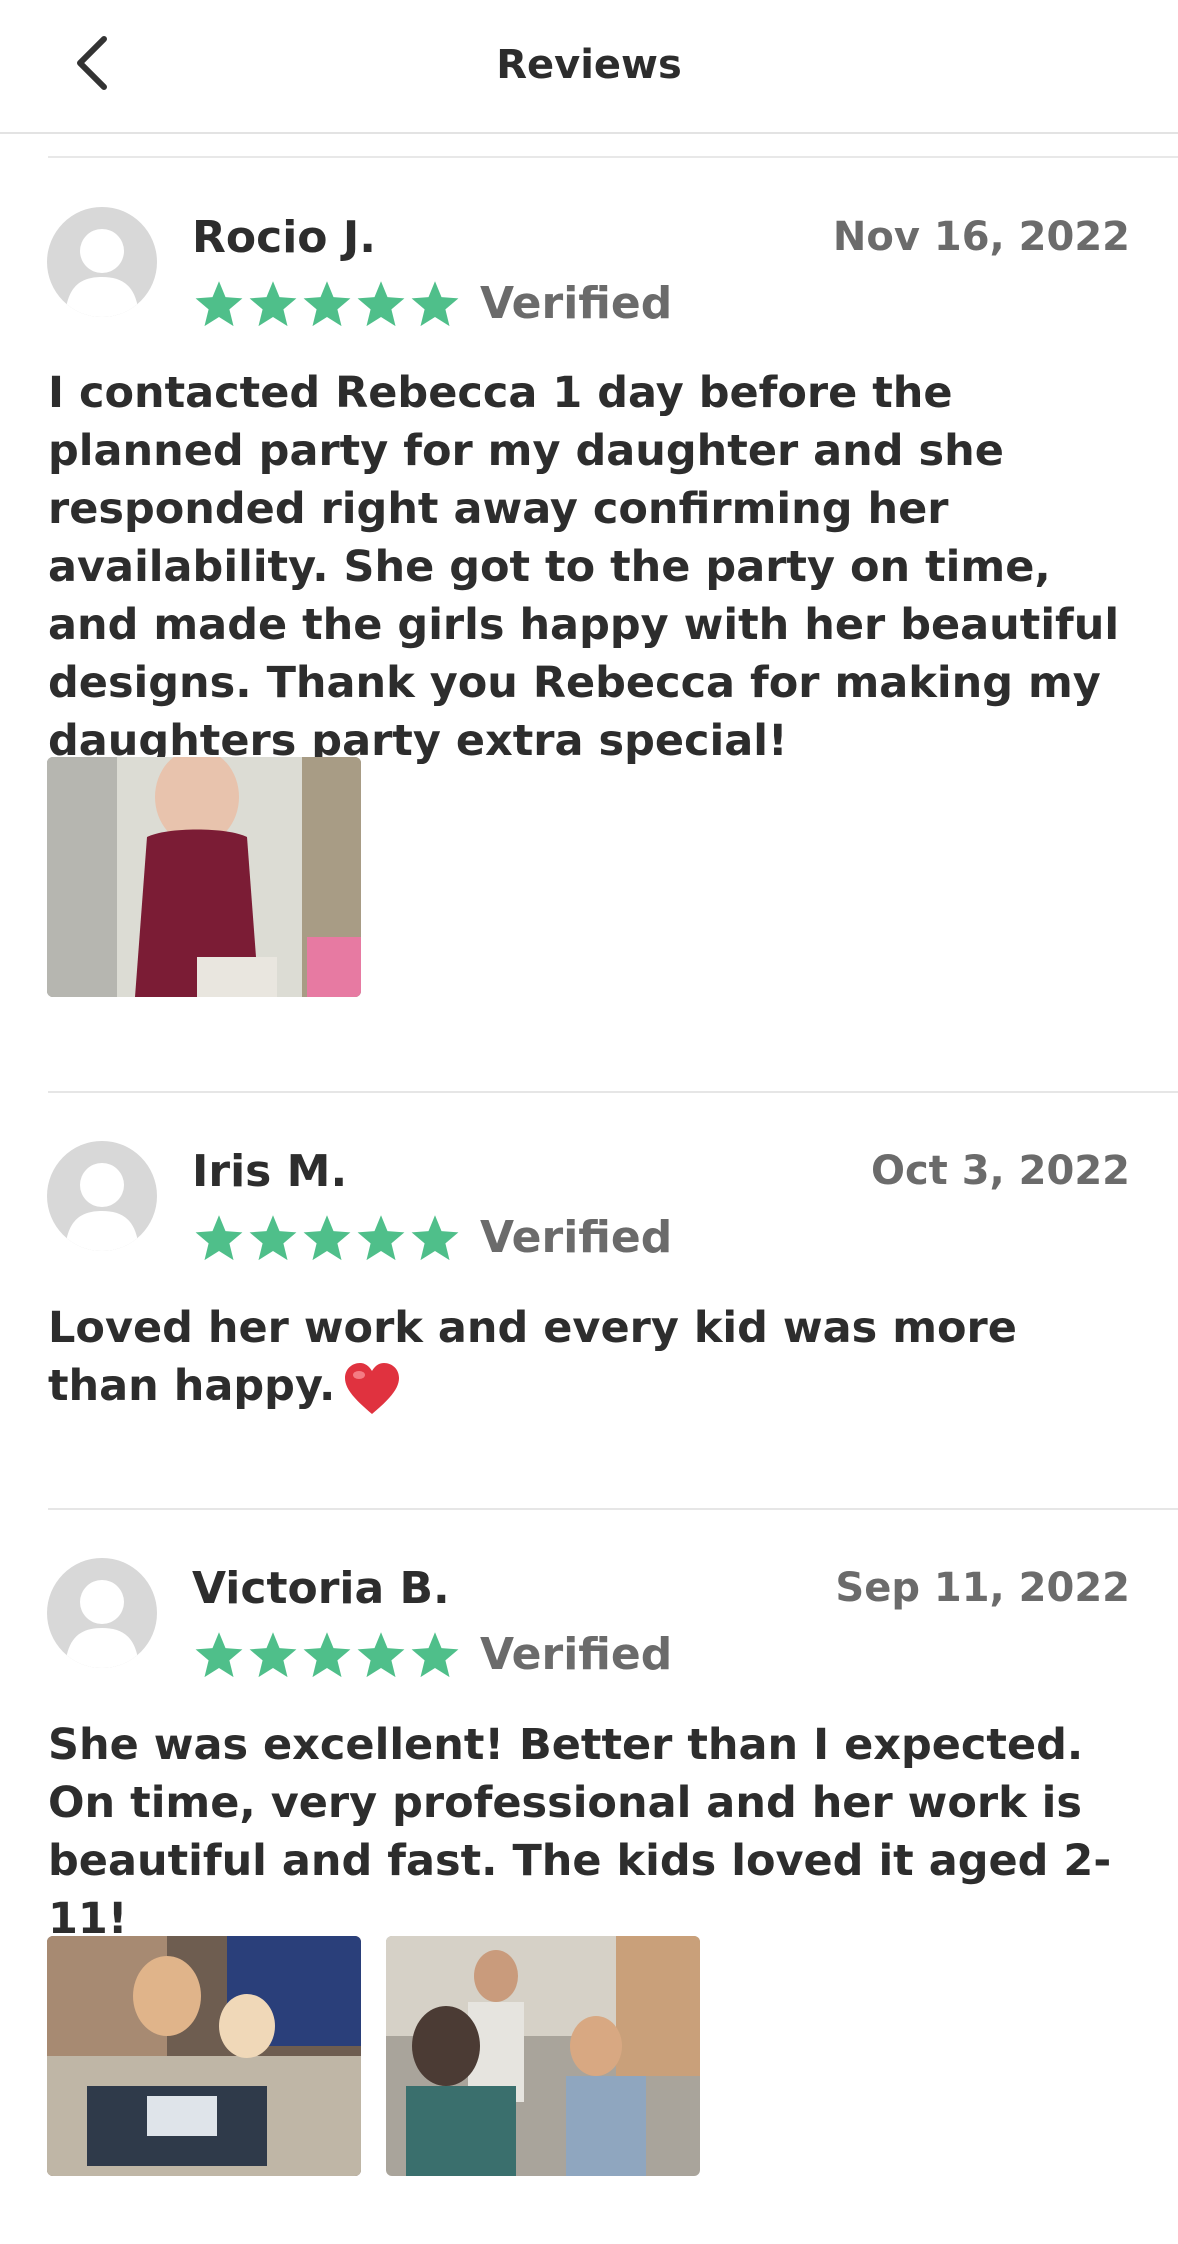 The width and height of the screenshot is (1178, 2244). Describe the element at coordinates (982, 1588) in the screenshot. I see `review-date: Sep 11, 2022` at that location.